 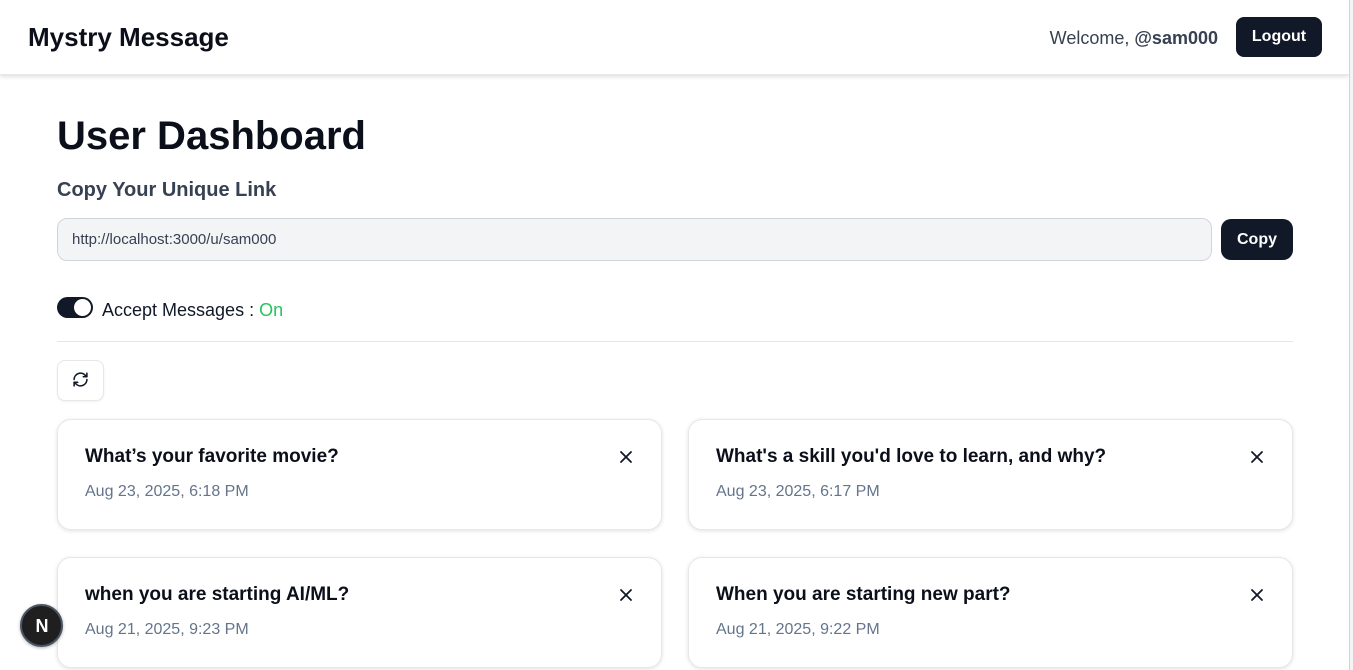 What do you see at coordinates (675, 341) in the screenshot?
I see `divider` at bounding box center [675, 341].